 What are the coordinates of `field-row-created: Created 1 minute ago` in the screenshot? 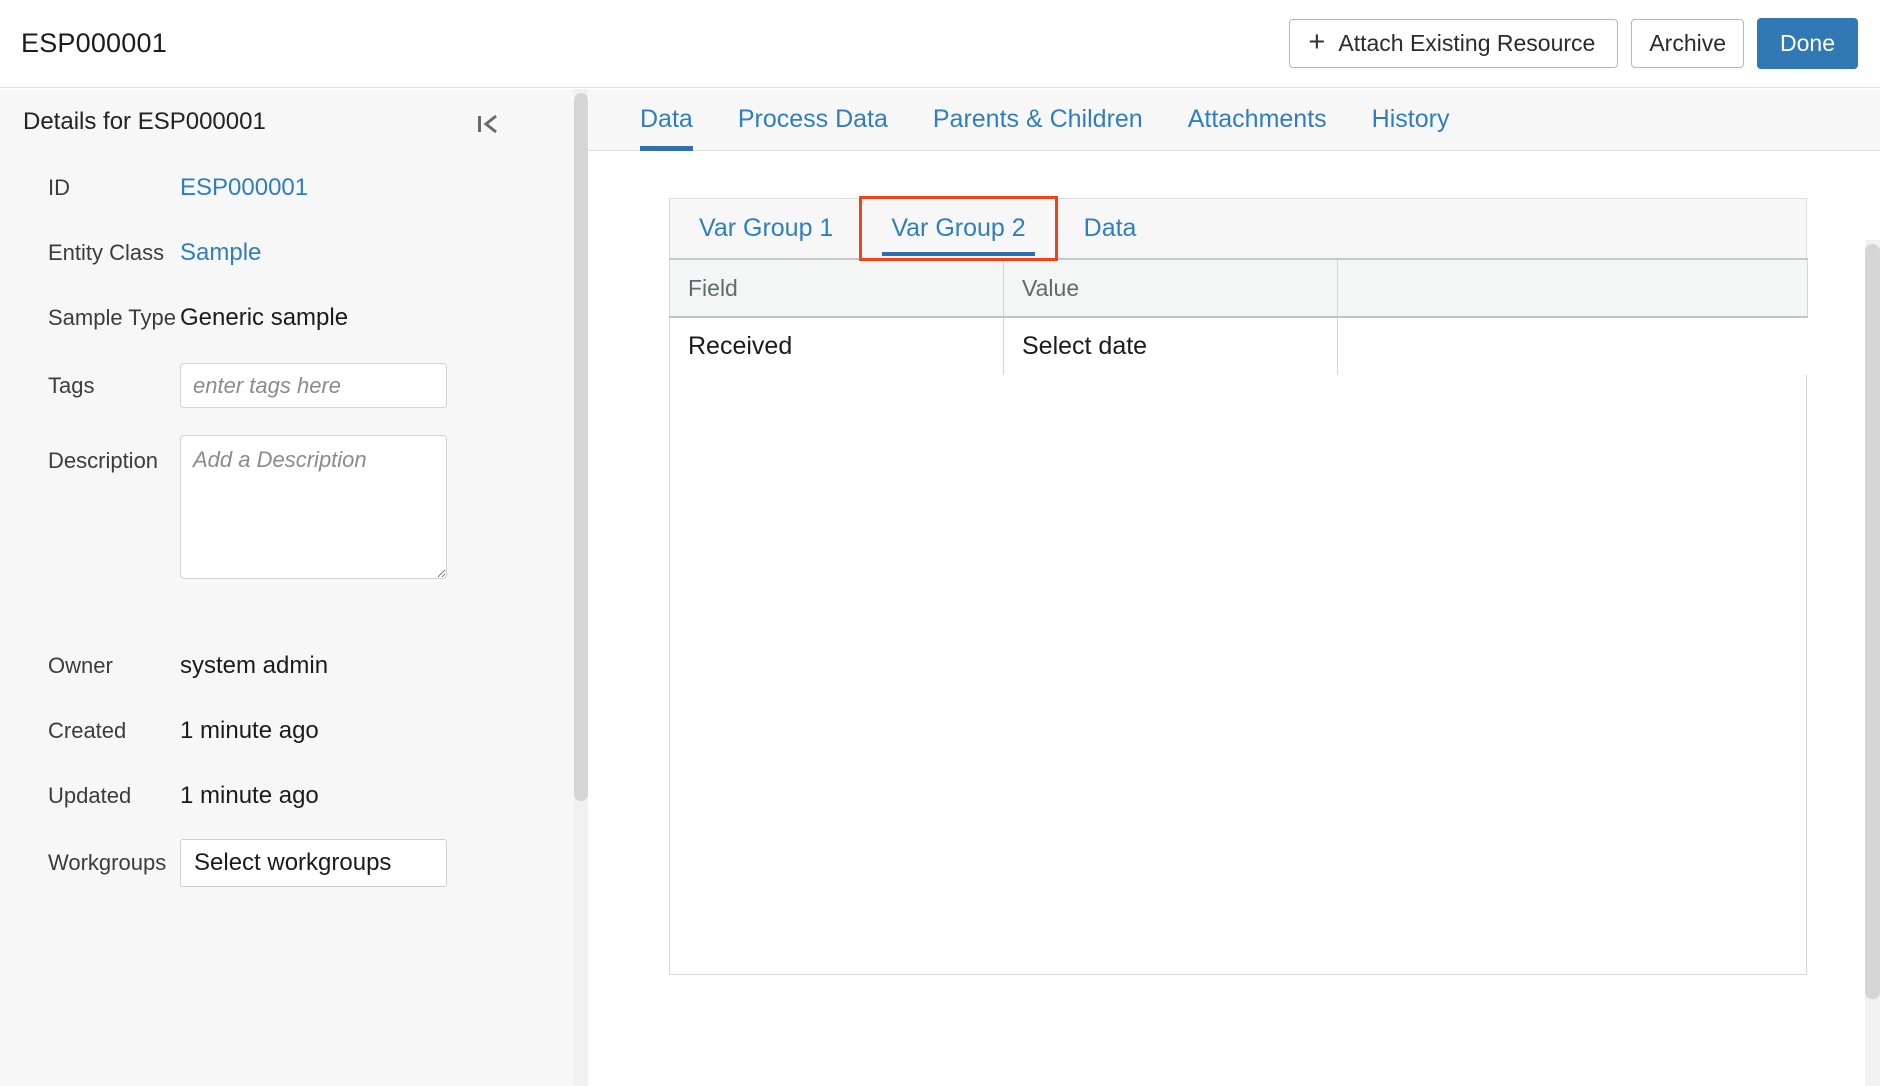 It's located at (293, 730).